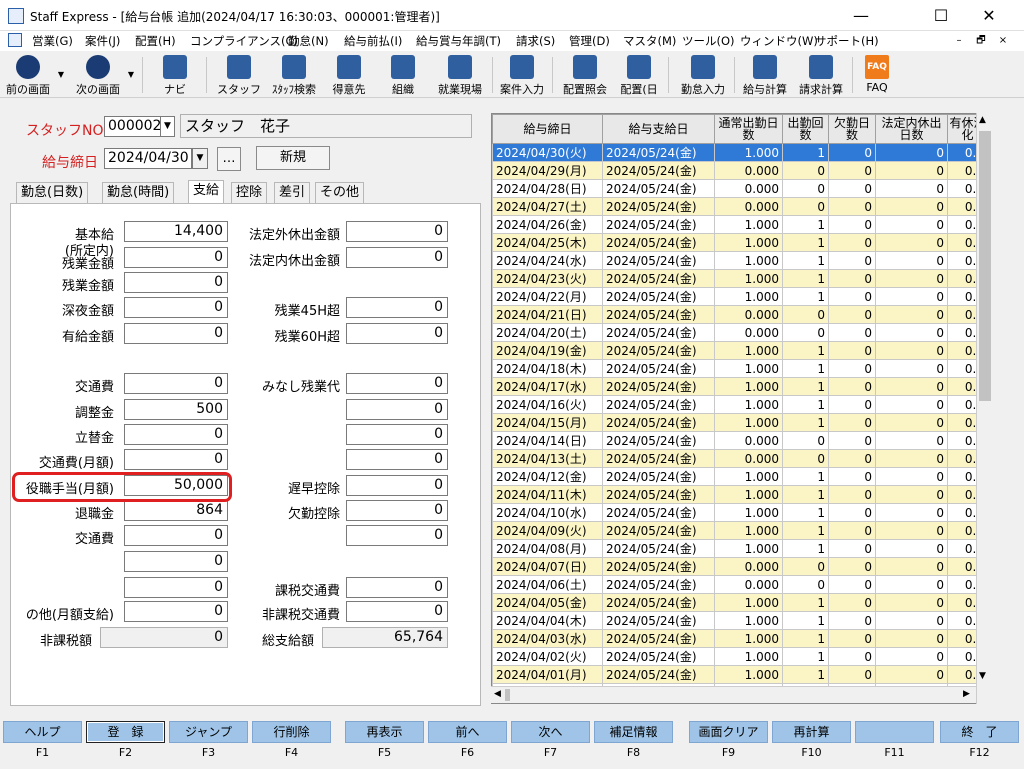  Describe the element at coordinates (397, 307) in the screenshot. I see `overtime-45h-field: 0` at that location.